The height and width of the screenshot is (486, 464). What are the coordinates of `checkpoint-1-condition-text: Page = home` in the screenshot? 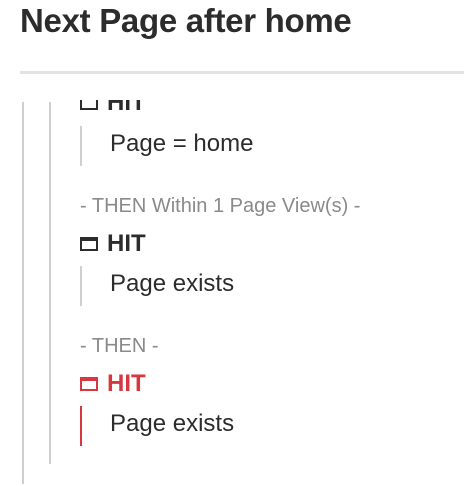 It's located at (182, 143).